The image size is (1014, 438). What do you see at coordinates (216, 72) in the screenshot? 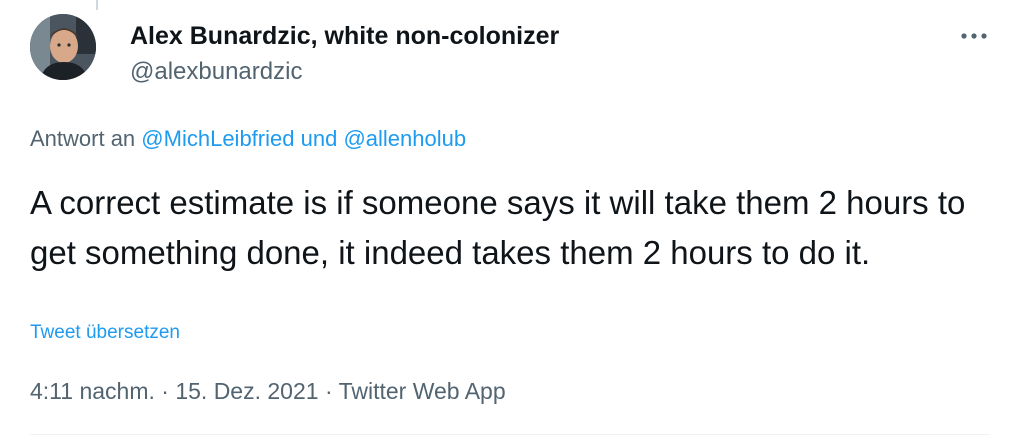
I see `author-handle: @alexbunardzic` at bounding box center [216, 72].